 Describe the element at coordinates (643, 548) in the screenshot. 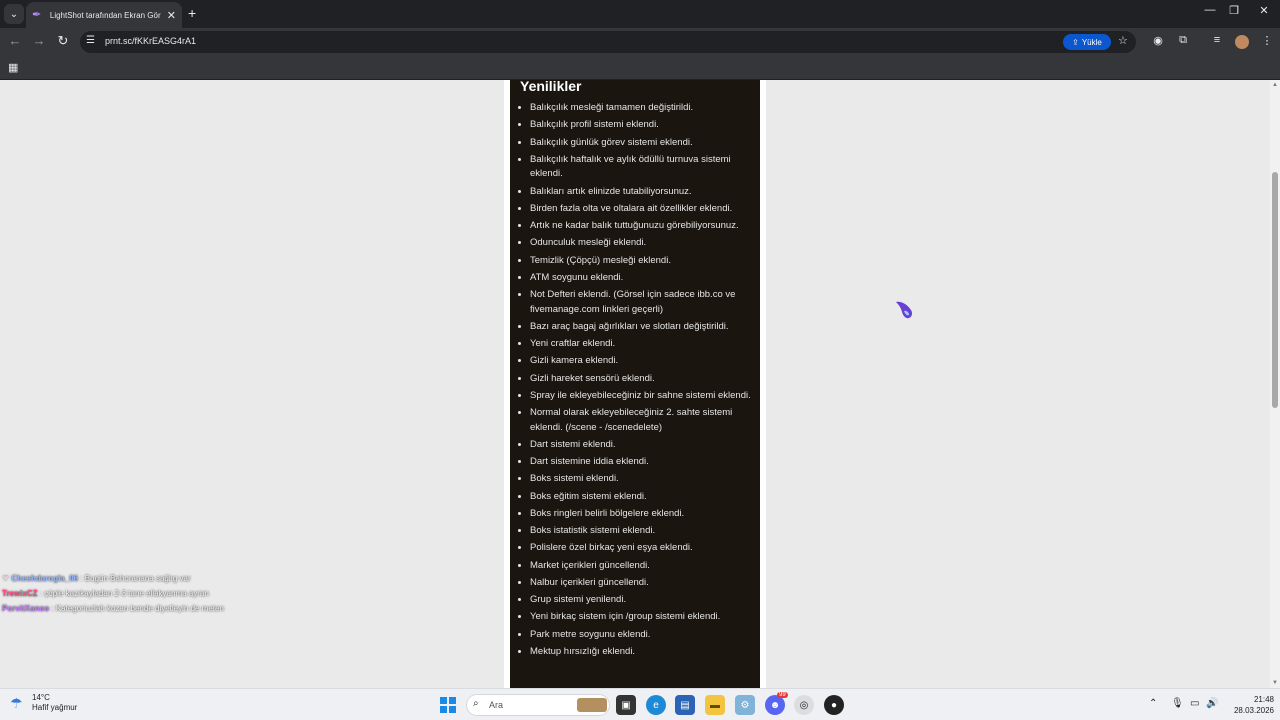

I see `changelog-item: Polislere özel birkaç yeni eşya eklendi.` at that location.